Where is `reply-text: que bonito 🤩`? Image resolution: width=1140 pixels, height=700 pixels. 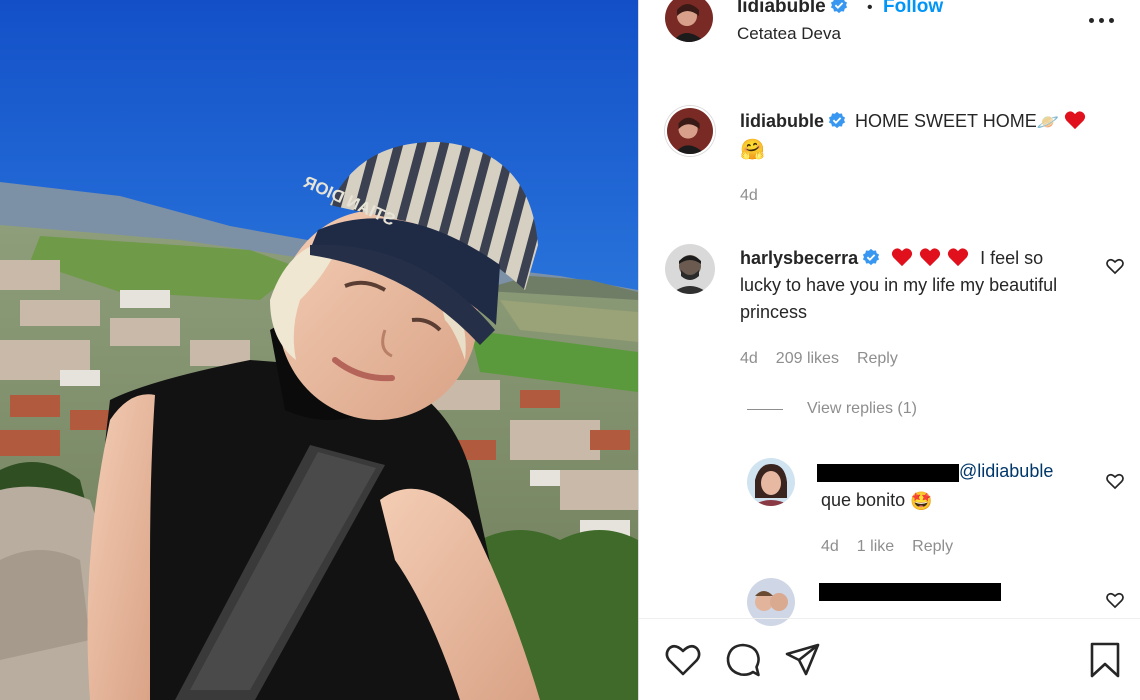
reply-text: que bonito 🤩 is located at coordinates (877, 501).